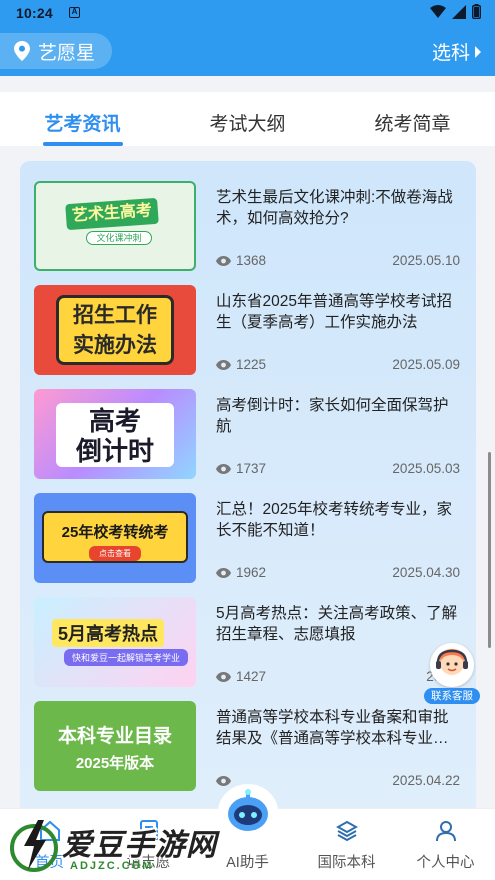  I want to click on tab-exam-syllabus: 考试大纲, so click(247, 119).